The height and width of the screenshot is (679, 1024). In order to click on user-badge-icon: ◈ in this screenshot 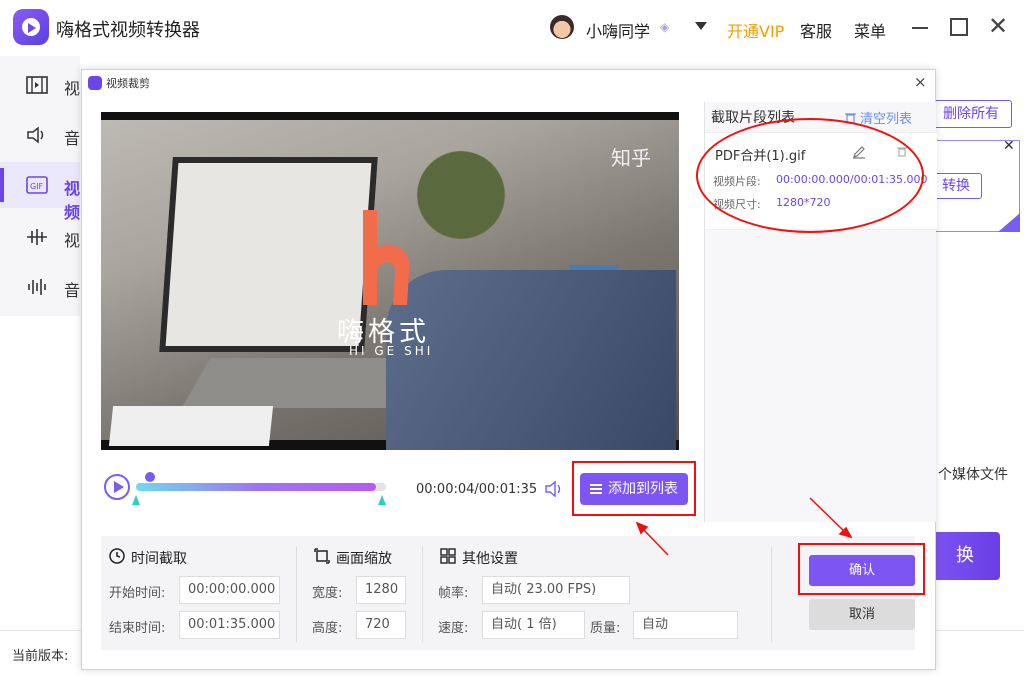, I will do `click(665, 27)`.